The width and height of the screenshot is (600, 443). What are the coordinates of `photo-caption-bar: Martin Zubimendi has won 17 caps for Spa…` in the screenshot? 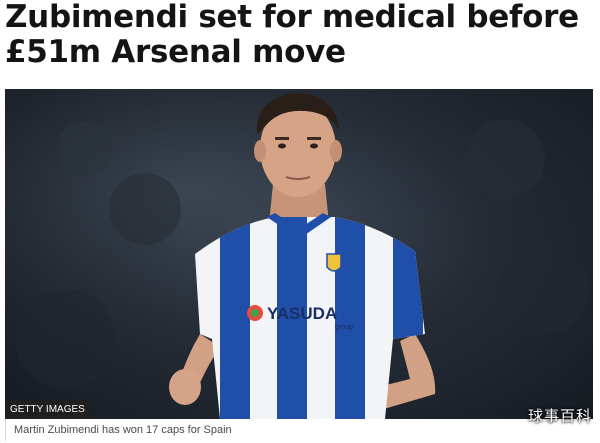 It's located at (299, 430).